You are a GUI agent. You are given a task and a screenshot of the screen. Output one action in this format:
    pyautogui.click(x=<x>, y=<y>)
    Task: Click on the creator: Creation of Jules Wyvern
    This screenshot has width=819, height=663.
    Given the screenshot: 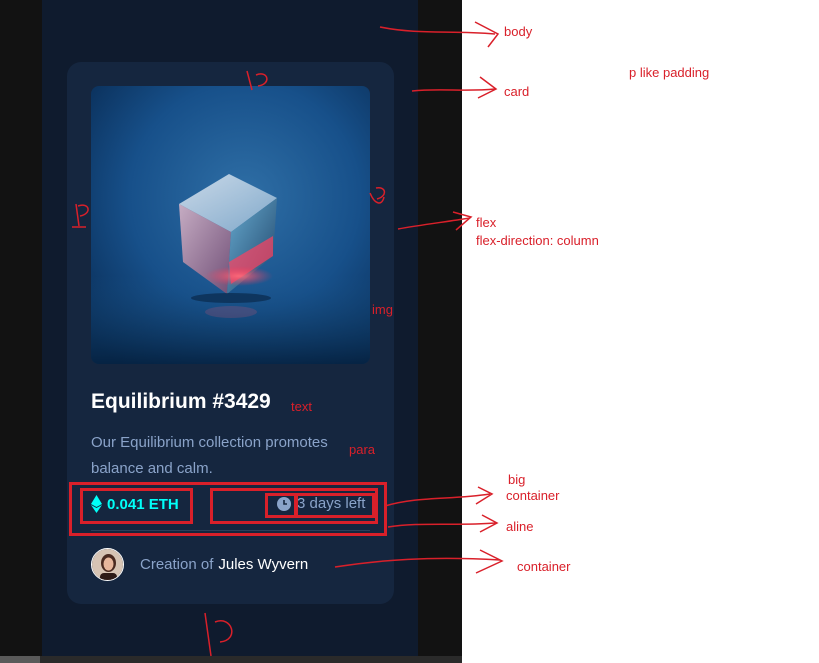 What is the action you would take?
    pyautogui.click(x=224, y=564)
    